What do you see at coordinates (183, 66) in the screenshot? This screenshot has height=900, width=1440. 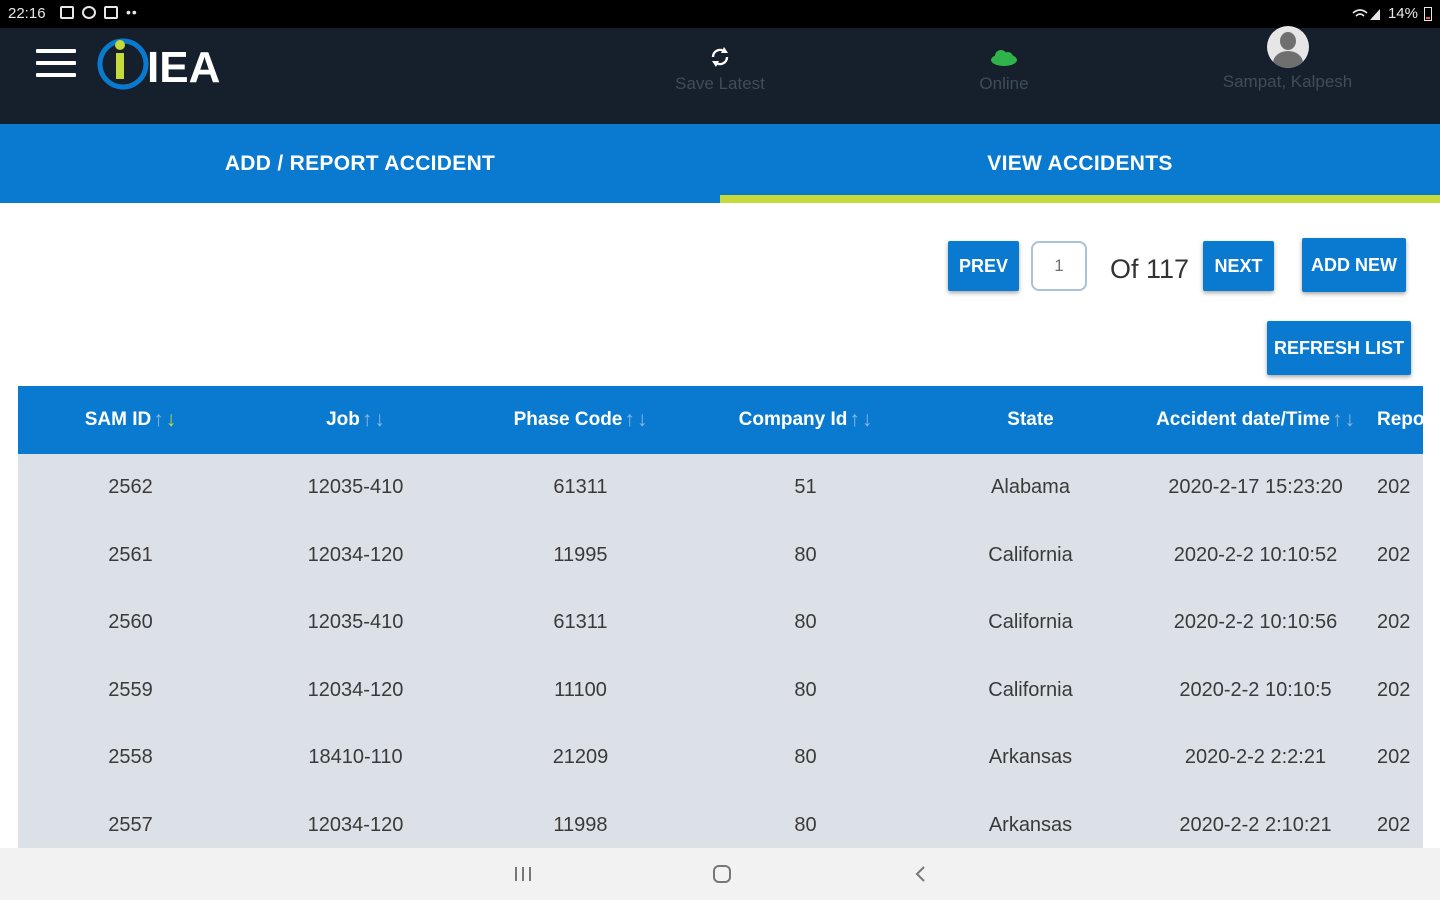 I see `logo-text: IEA` at bounding box center [183, 66].